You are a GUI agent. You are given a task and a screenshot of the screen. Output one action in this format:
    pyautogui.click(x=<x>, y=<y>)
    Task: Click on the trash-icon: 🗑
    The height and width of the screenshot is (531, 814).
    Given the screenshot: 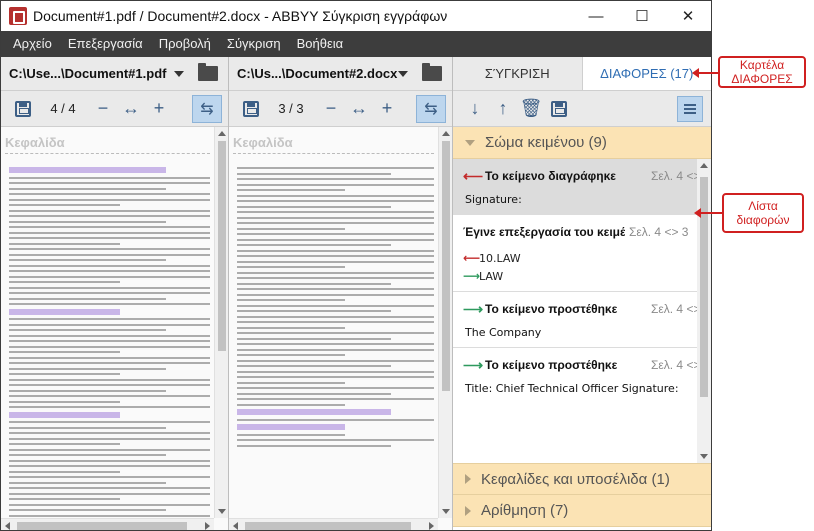 What is the action you would take?
    pyautogui.click(x=531, y=109)
    